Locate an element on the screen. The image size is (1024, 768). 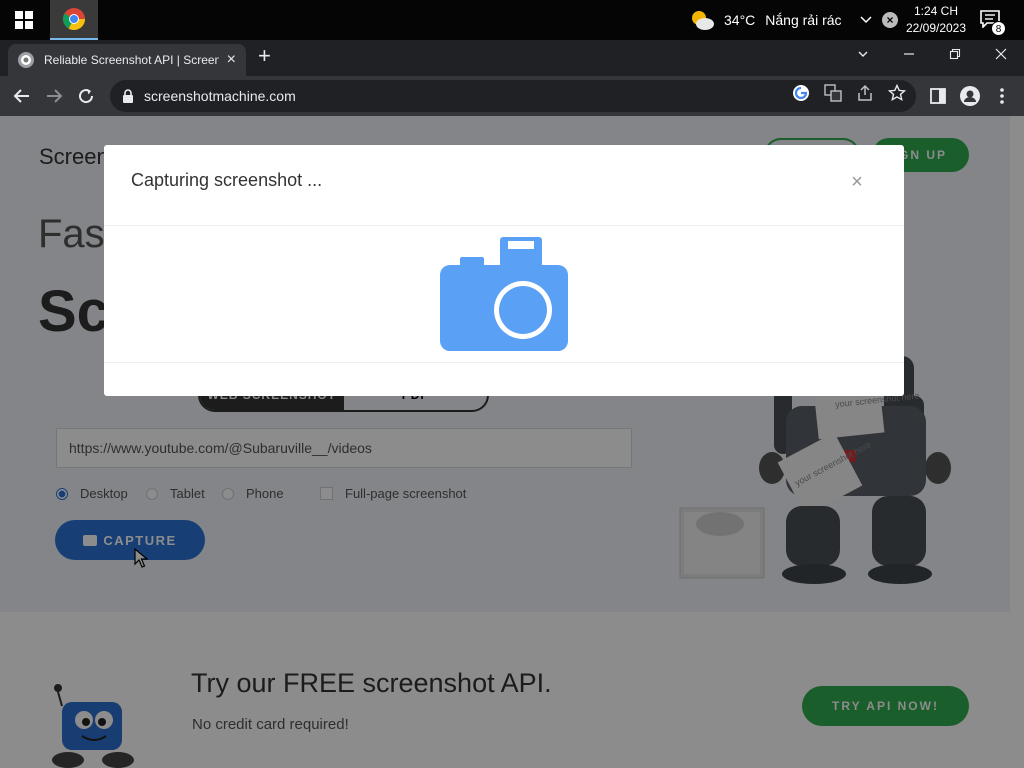
camera-icon is located at coordinates (504, 294).